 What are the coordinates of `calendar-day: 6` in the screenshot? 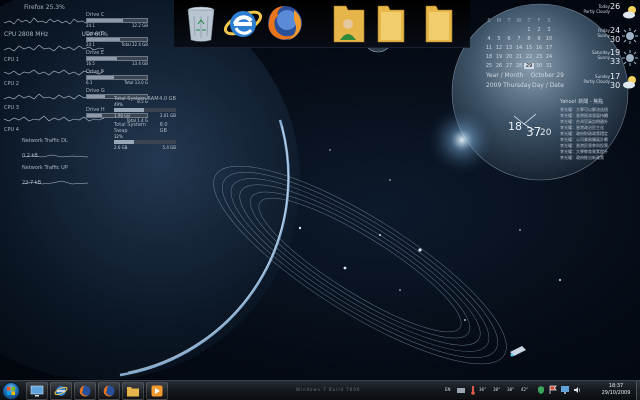 It's located at (509, 39).